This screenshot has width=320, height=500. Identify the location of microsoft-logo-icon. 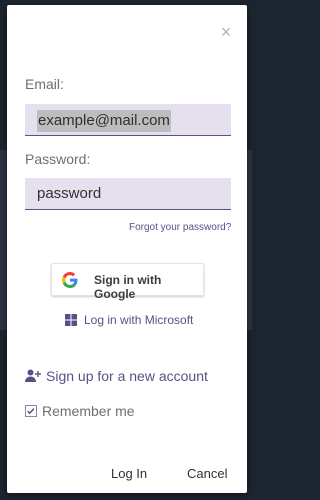
(71, 320).